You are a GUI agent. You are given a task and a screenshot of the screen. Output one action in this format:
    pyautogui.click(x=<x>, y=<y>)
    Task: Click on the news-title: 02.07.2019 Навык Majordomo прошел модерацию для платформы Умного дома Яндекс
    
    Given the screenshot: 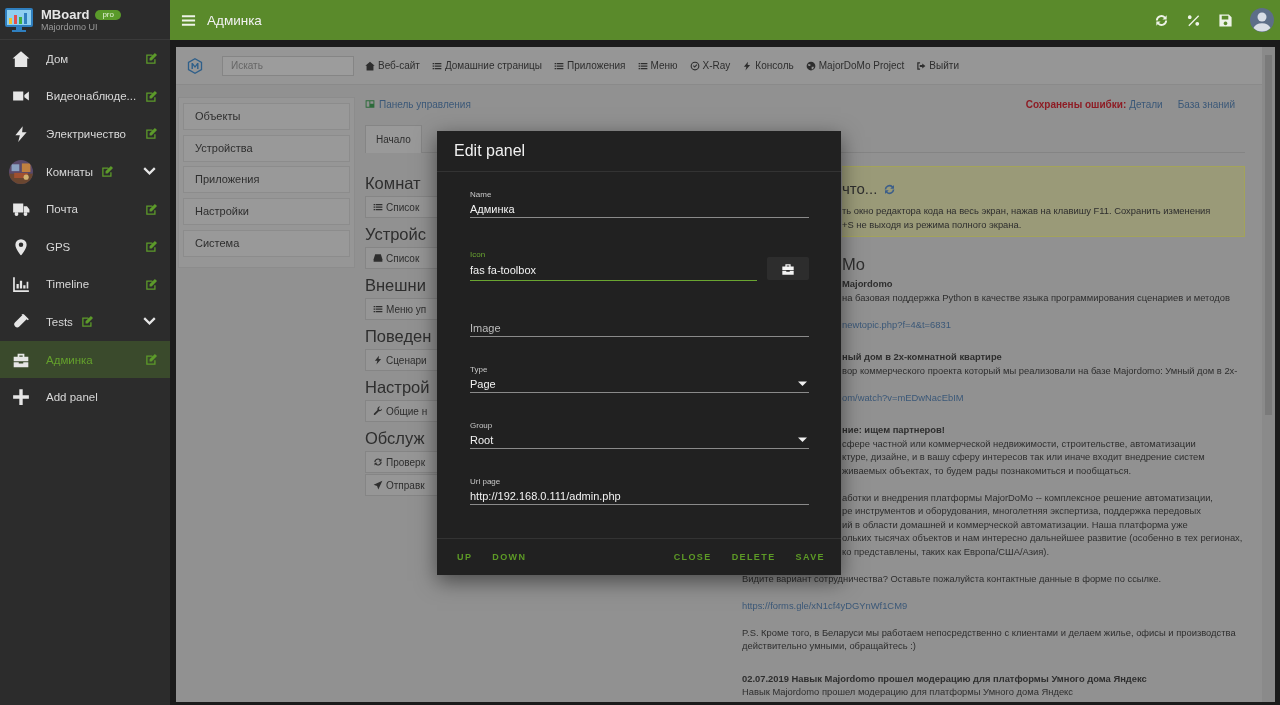 What is the action you would take?
    pyautogui.click(x=944, y=678)
    